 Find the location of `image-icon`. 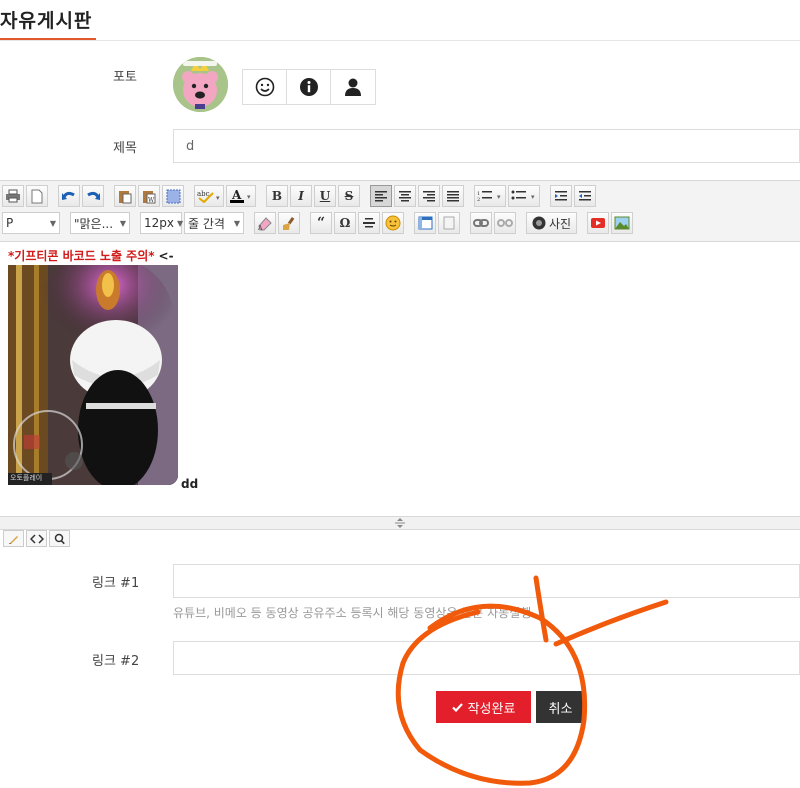

image-icon is located at coordinates (622, 223).